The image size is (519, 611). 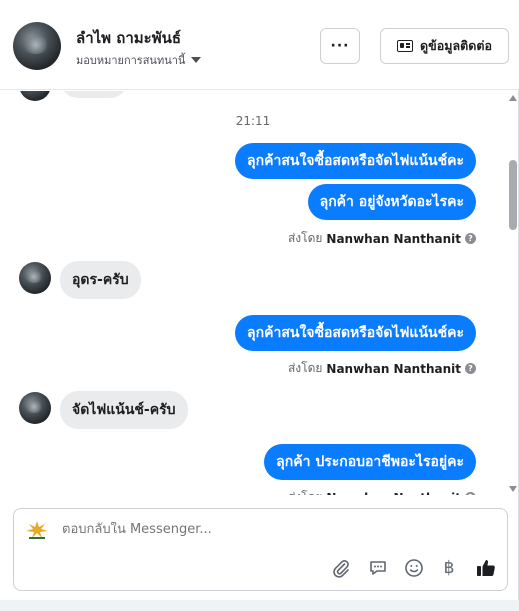 I want to click on customer-name: ลำไพ ถามะพันธ์, so click(x=128, y=38).